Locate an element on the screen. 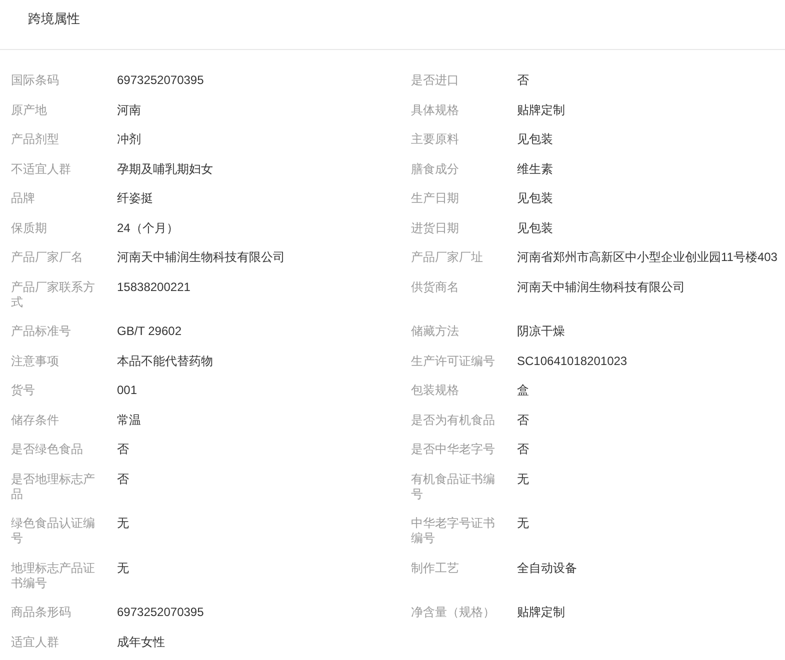 The width and height of the screenshot is (785, 660). property-label: 是否为有机食品 is located at coordinates (453, 420).